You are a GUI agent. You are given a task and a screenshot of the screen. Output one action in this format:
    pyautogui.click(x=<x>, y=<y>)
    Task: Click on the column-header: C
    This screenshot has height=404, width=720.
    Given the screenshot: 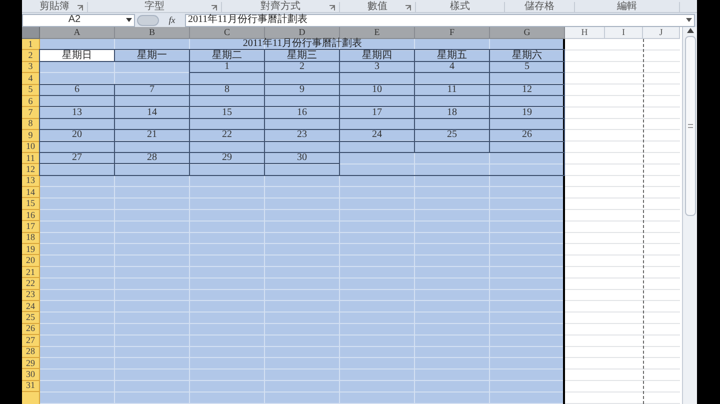 What is the action you would take?
    pyautogui.click(x=227, y=33)
    